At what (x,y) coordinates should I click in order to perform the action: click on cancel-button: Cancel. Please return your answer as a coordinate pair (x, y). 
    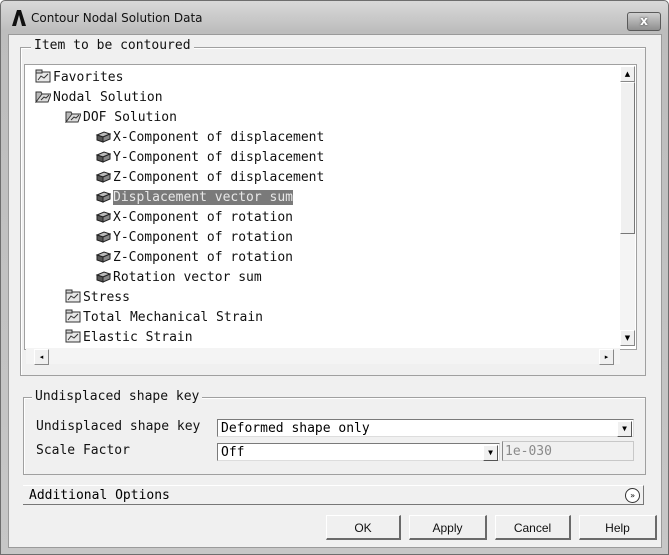
    Looking at the image, I should click on (533, 527).